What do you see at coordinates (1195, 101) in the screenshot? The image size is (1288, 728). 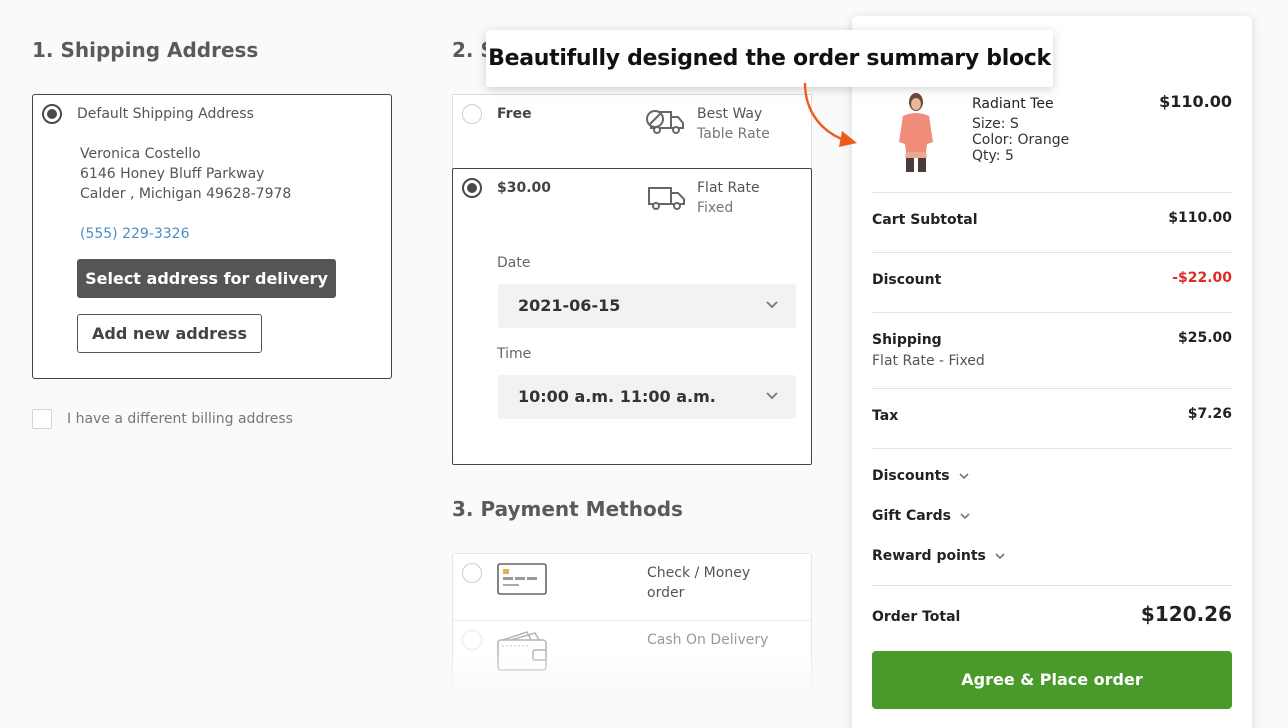 I see `product-price: $110.00` at bounding box center [1195, 101].